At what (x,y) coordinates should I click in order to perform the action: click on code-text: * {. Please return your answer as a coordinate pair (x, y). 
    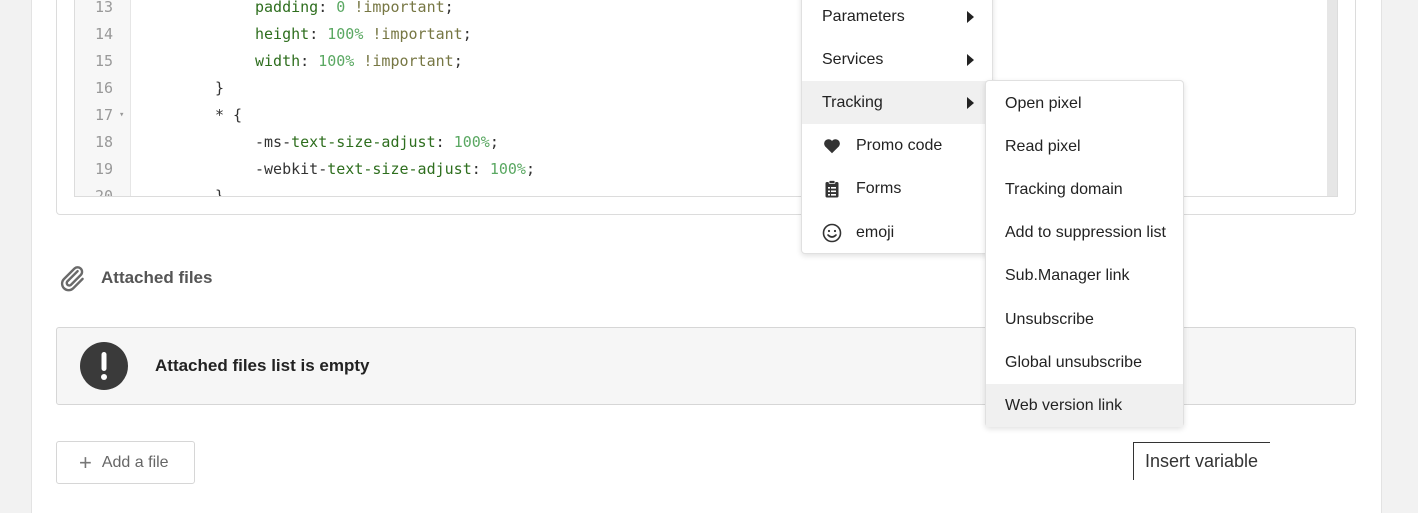
    Looking at the image, I should click on (228, 115).